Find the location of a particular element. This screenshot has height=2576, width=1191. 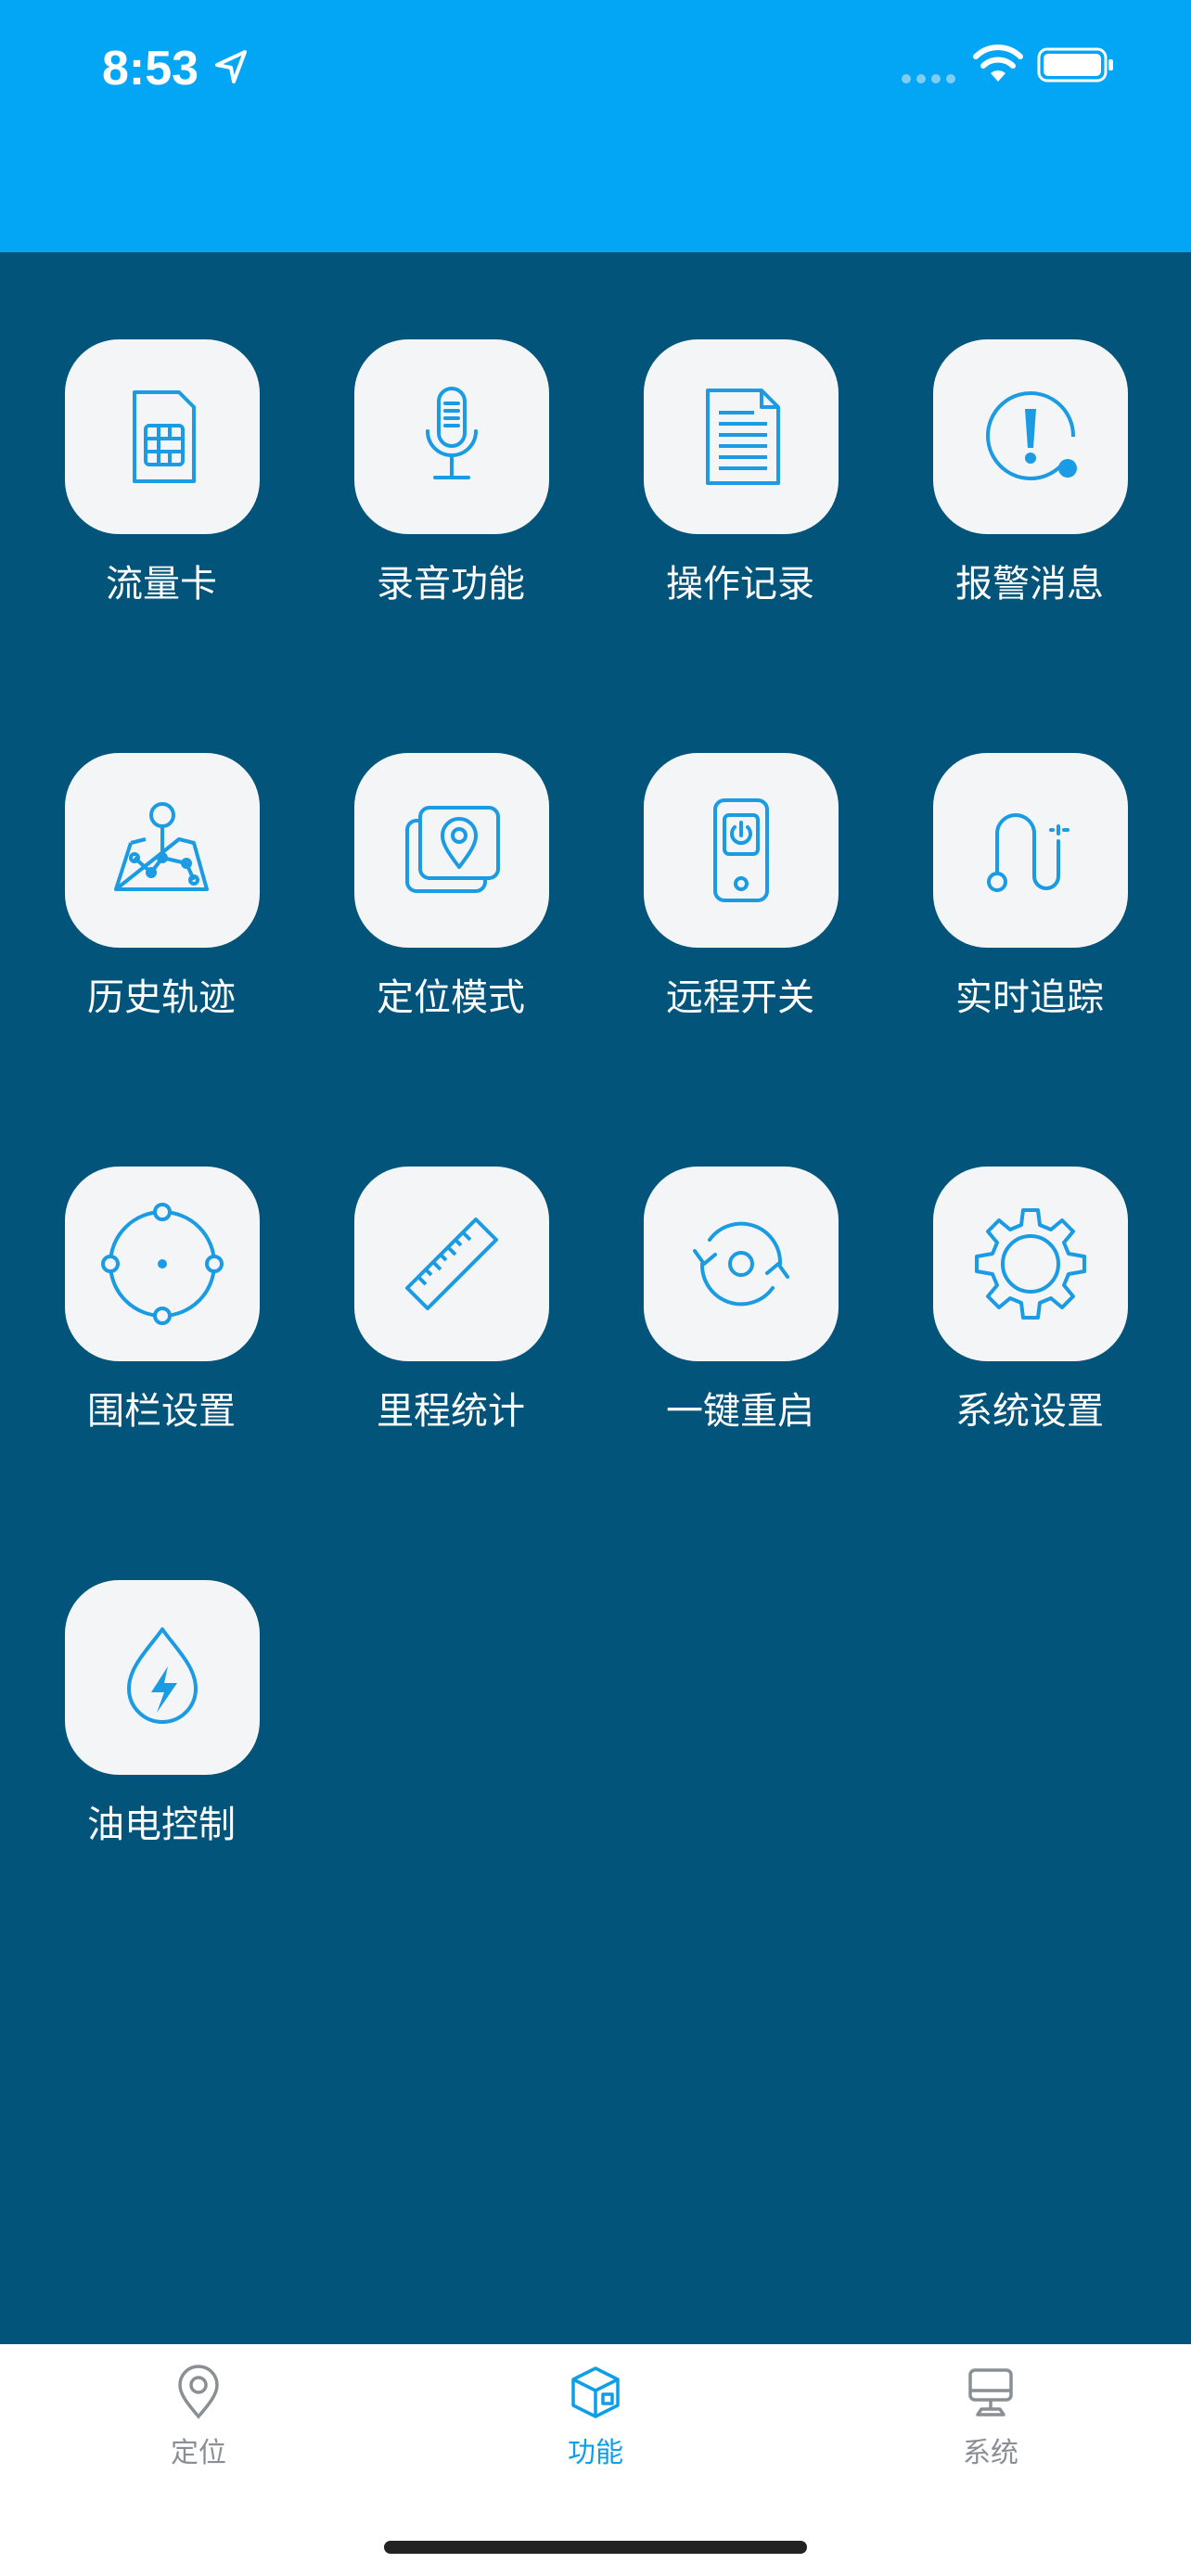

remote-power-icon is located at coordinates (741, 850).